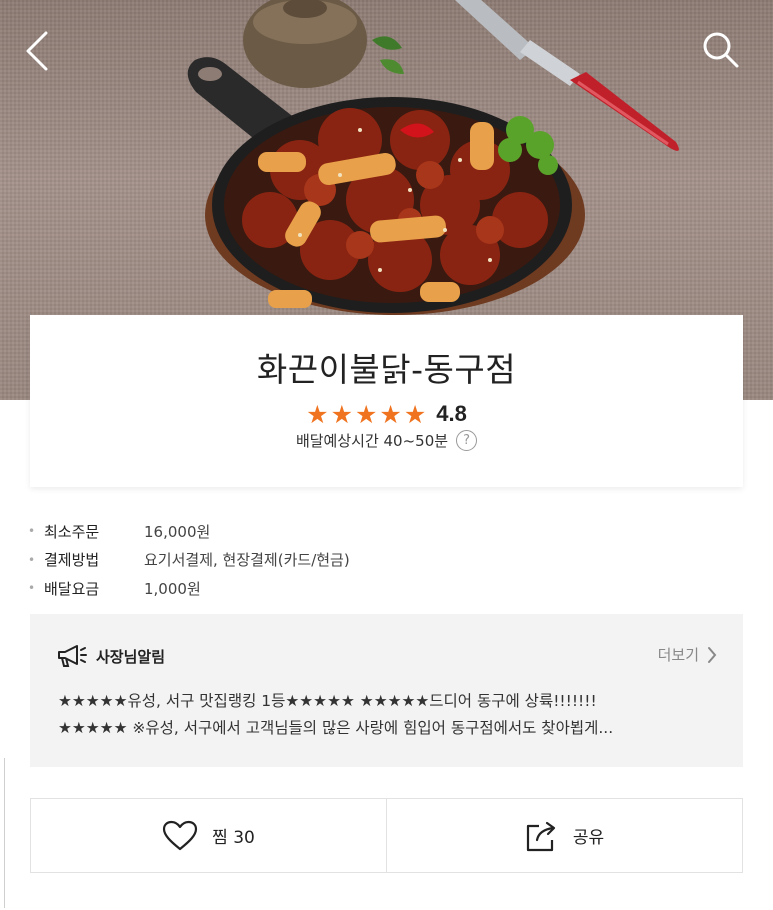 The width and height of the screenshot is (773, 910). What do you see at coordinates (180, 835) in the screenshot?
I see `heart-icon` at bounding box center [180, 835].